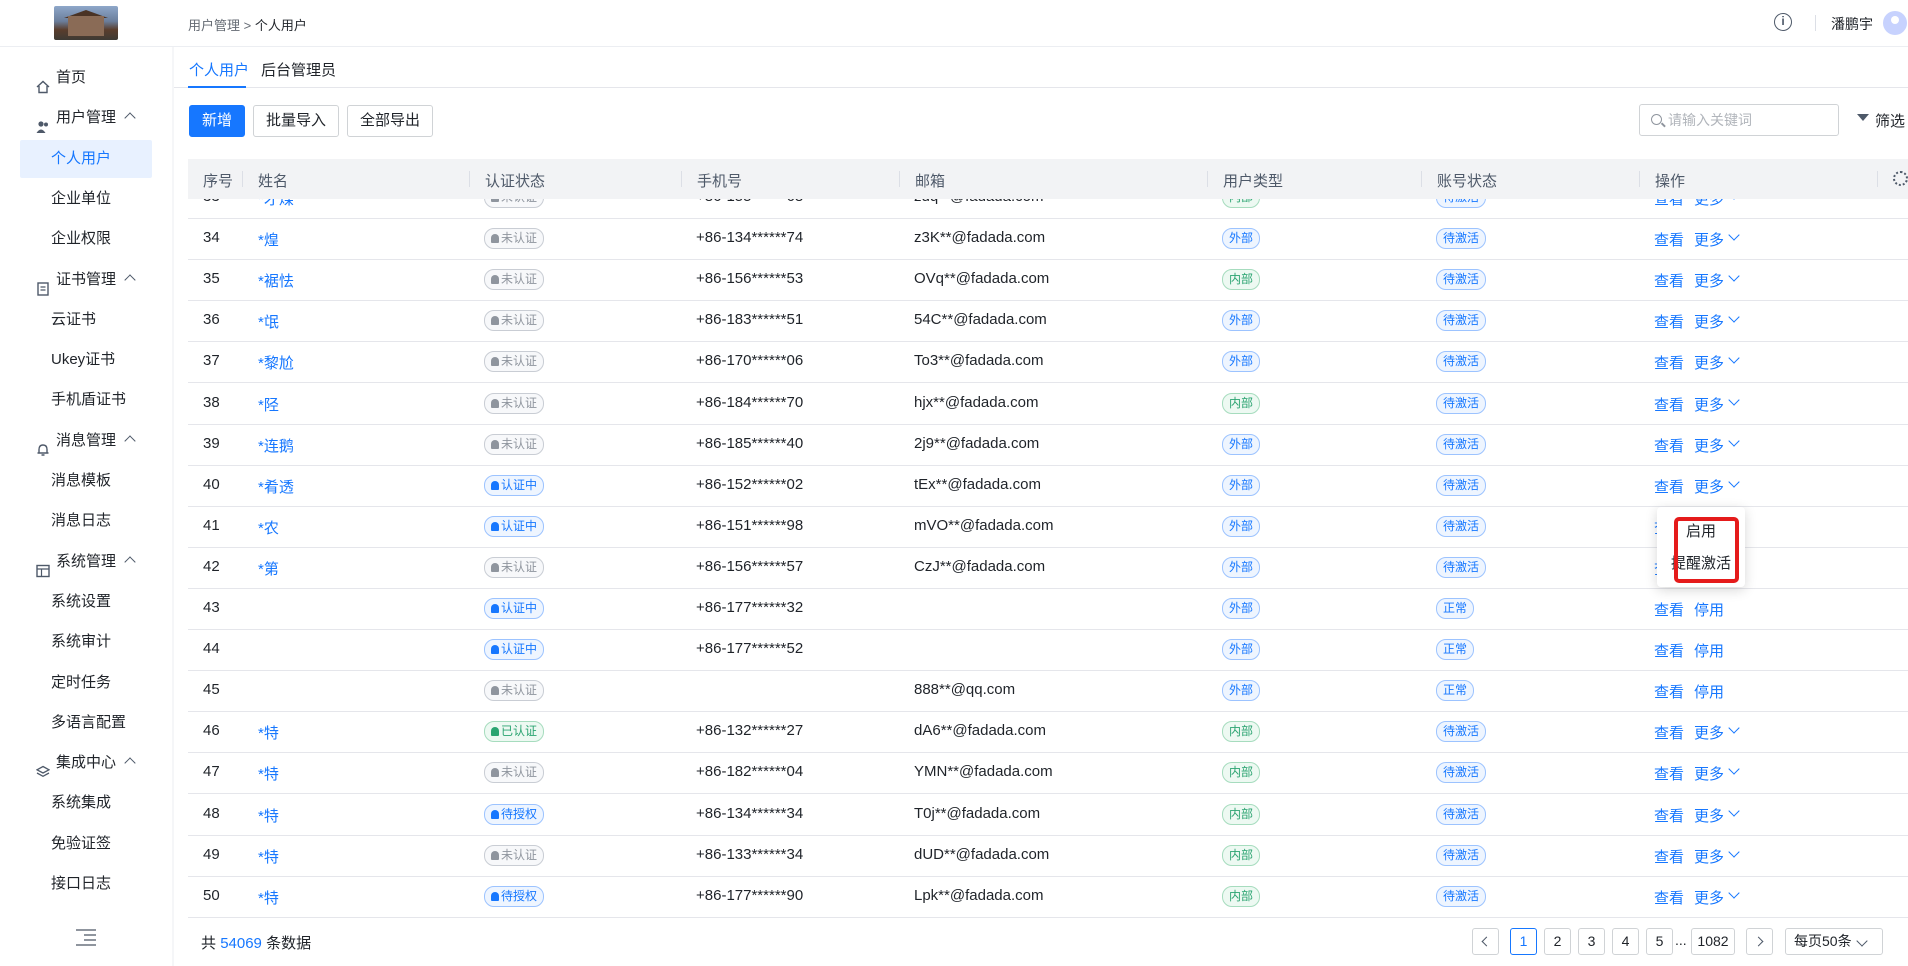 This screenshot has width=1908, height=966. I want to click on sidebar-item-i18n-config: 多语言配置, so click(86, 723).